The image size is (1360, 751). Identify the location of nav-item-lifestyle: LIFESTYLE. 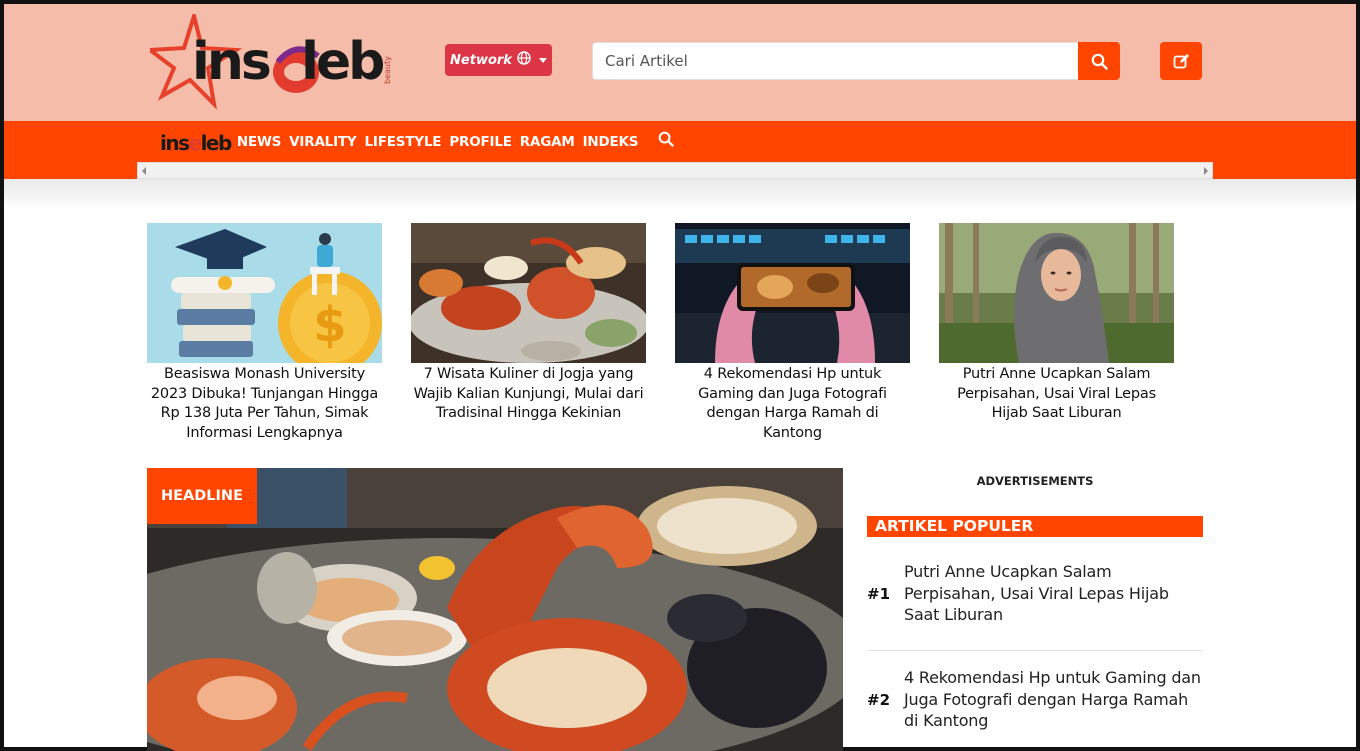
(403, 142).